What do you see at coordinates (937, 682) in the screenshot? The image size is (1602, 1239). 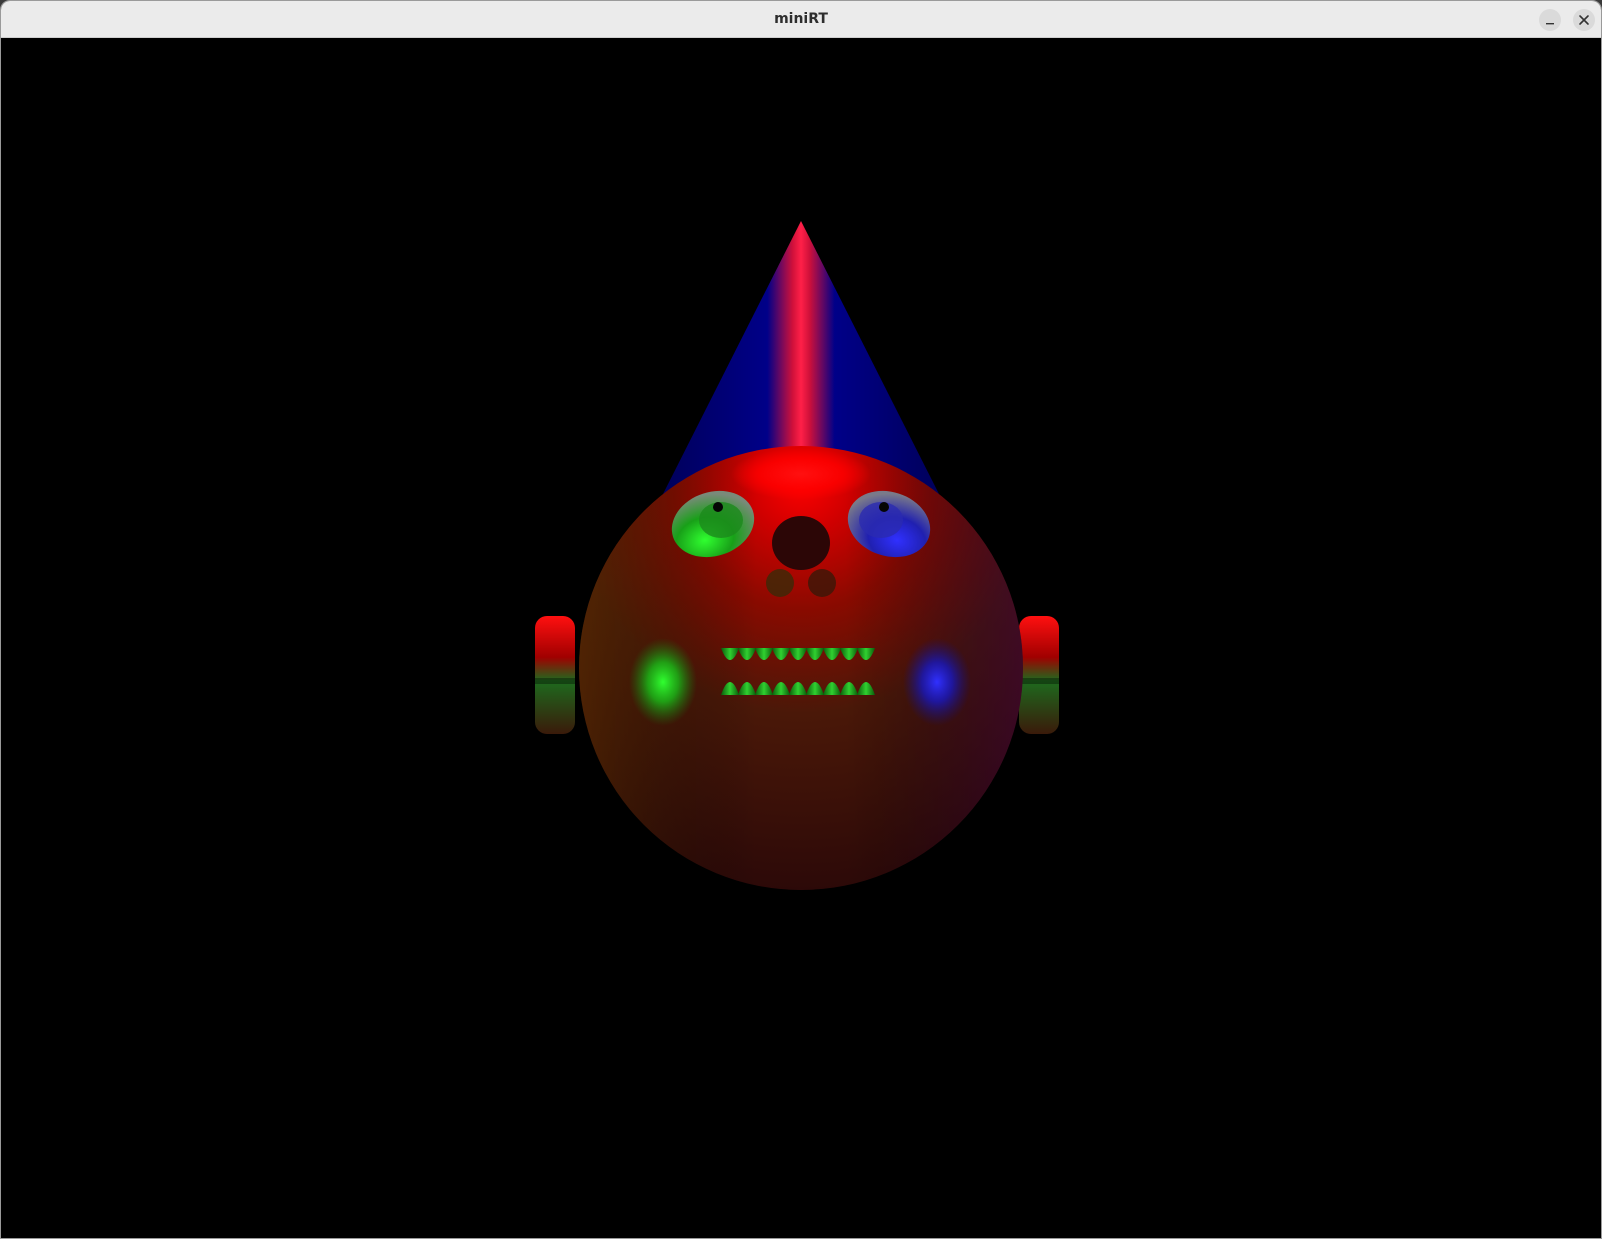 I see `right-cheek-light` at bounding box center [937, 682].